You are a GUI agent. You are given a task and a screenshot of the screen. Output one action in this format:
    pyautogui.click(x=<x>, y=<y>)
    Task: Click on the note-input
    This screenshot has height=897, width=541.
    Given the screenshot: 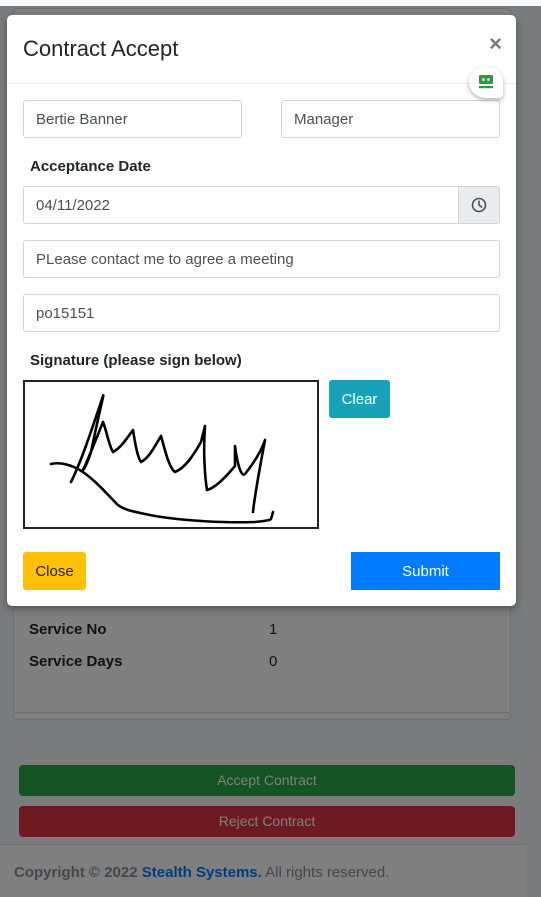 What is the action you would take?
    pyautogui.click(x=261, y=259)
    